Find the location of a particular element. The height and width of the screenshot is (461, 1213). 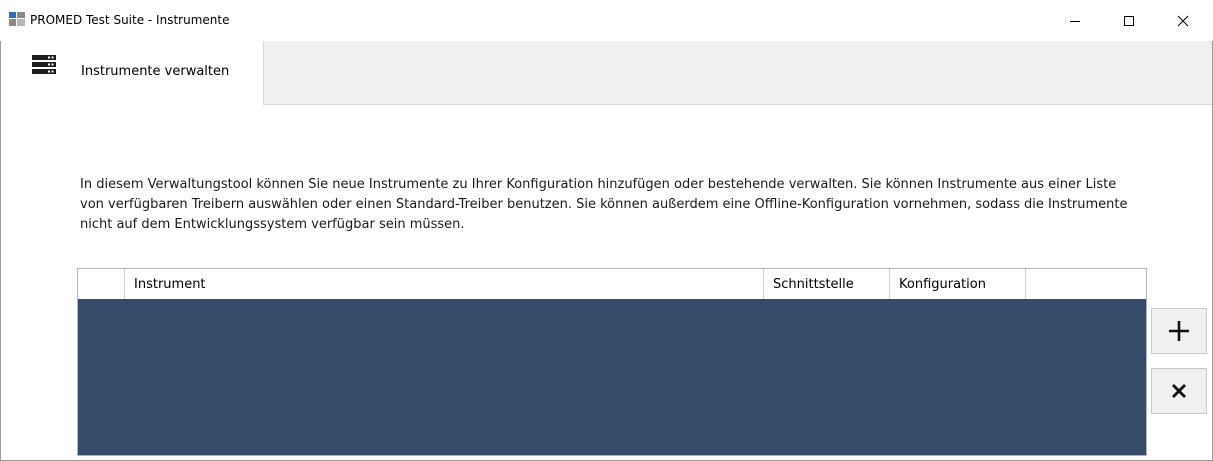

window-title: PROMED Test Suite - Instrumente is located at coordinates (130, 20).